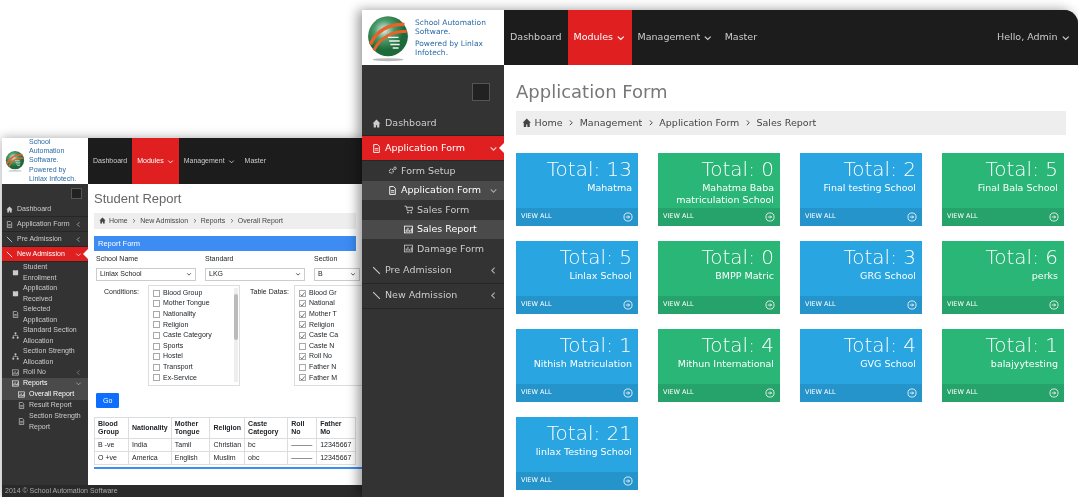 The image size is (1078, 497). What do you see at coordinates (879, 169) in the screenshot?
I see `tile-total: Total: 2` at bounding box center [879, 169].